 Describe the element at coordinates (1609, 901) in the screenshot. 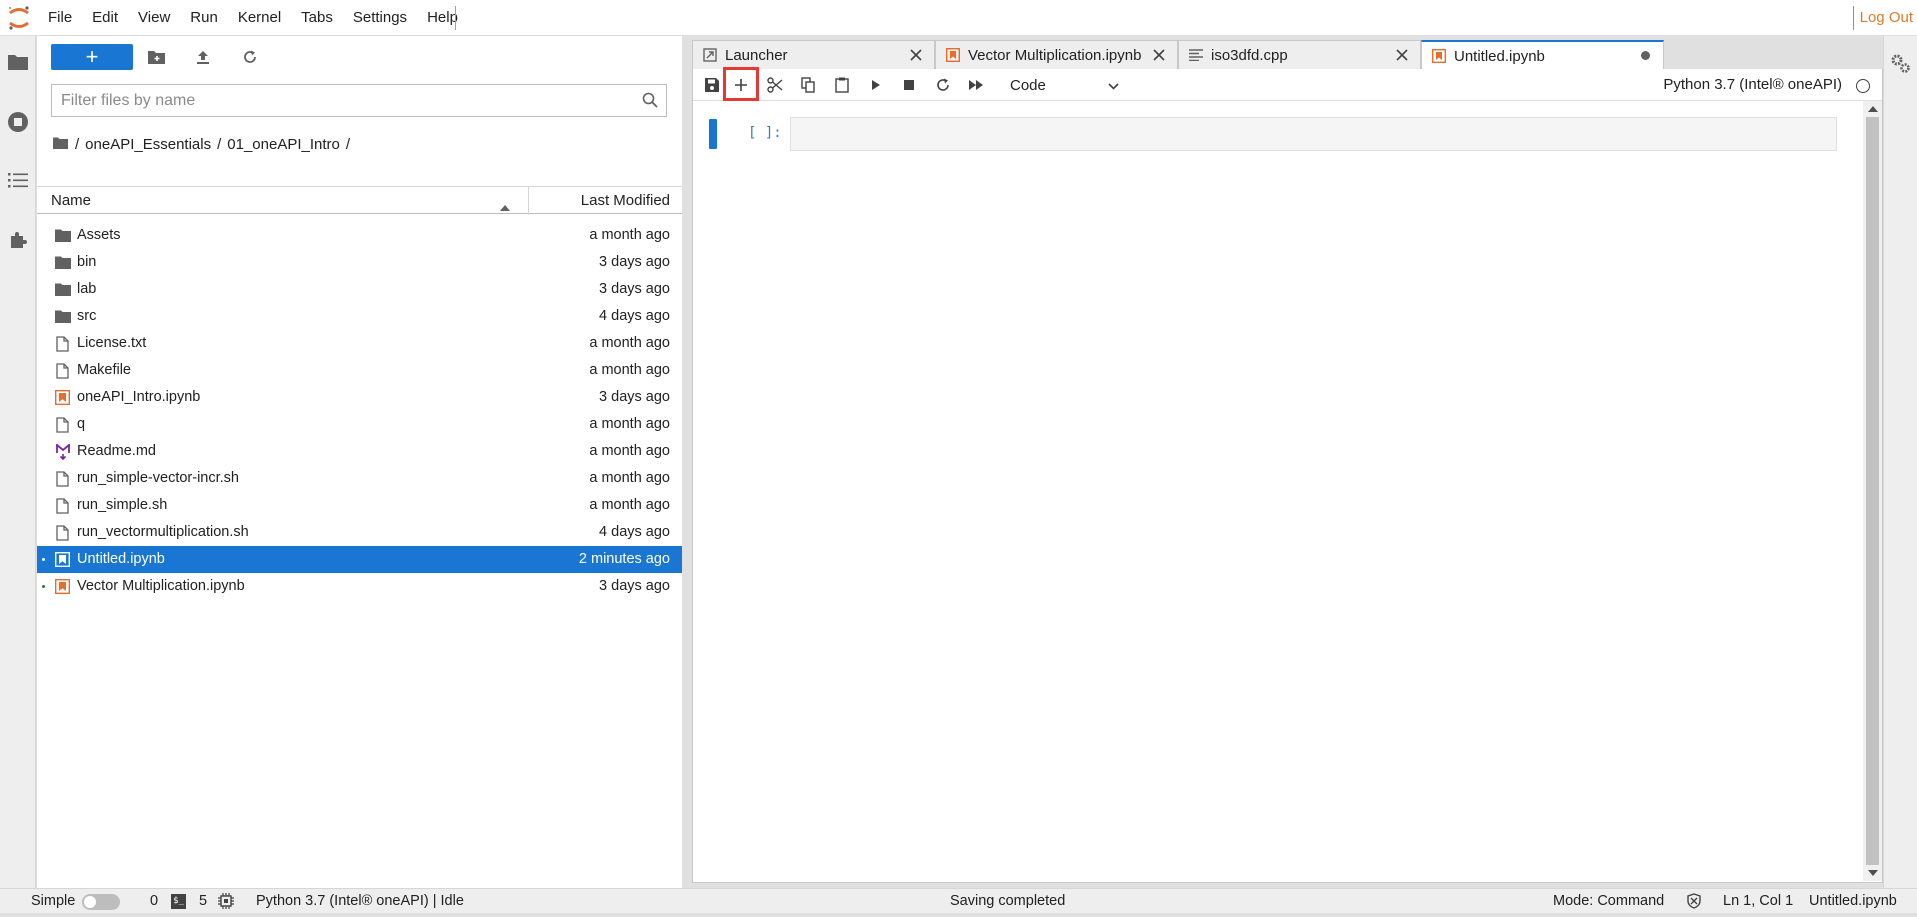

I see `command-mode-indicator: Mode: Command` at that location.